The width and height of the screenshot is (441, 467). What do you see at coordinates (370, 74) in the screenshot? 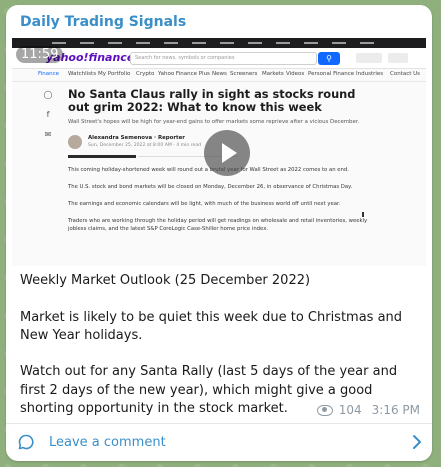
I see `site-nav-item: Industries` at bounding box center [370, 74].